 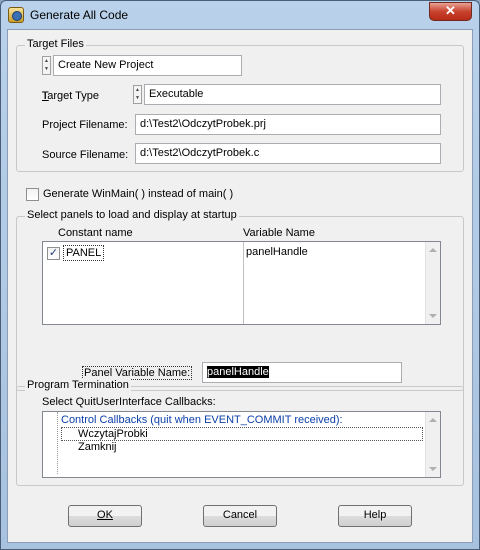 What do you see at coordinates (137, 94) in the screenshot?
I see `target-type-spinner-icon: ▲ ▼` at bounding box center [137, 94].